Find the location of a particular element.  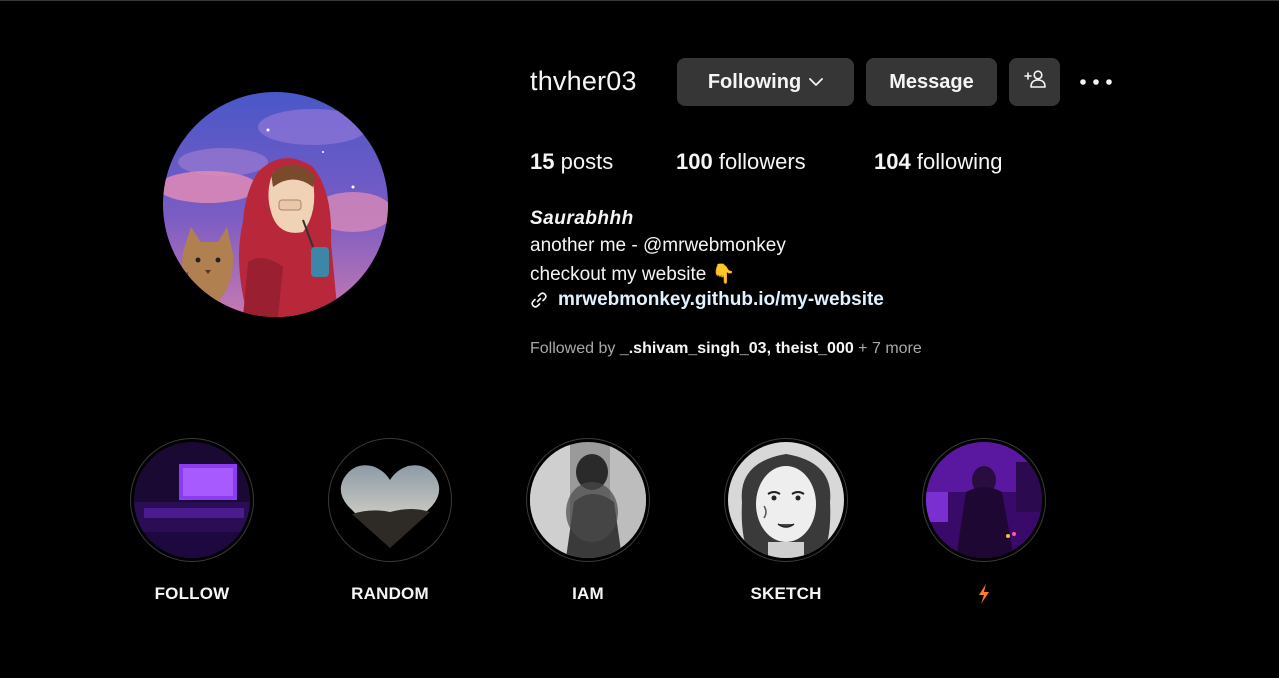

suggested-accounts-button is located at coordinates (1034, 82).